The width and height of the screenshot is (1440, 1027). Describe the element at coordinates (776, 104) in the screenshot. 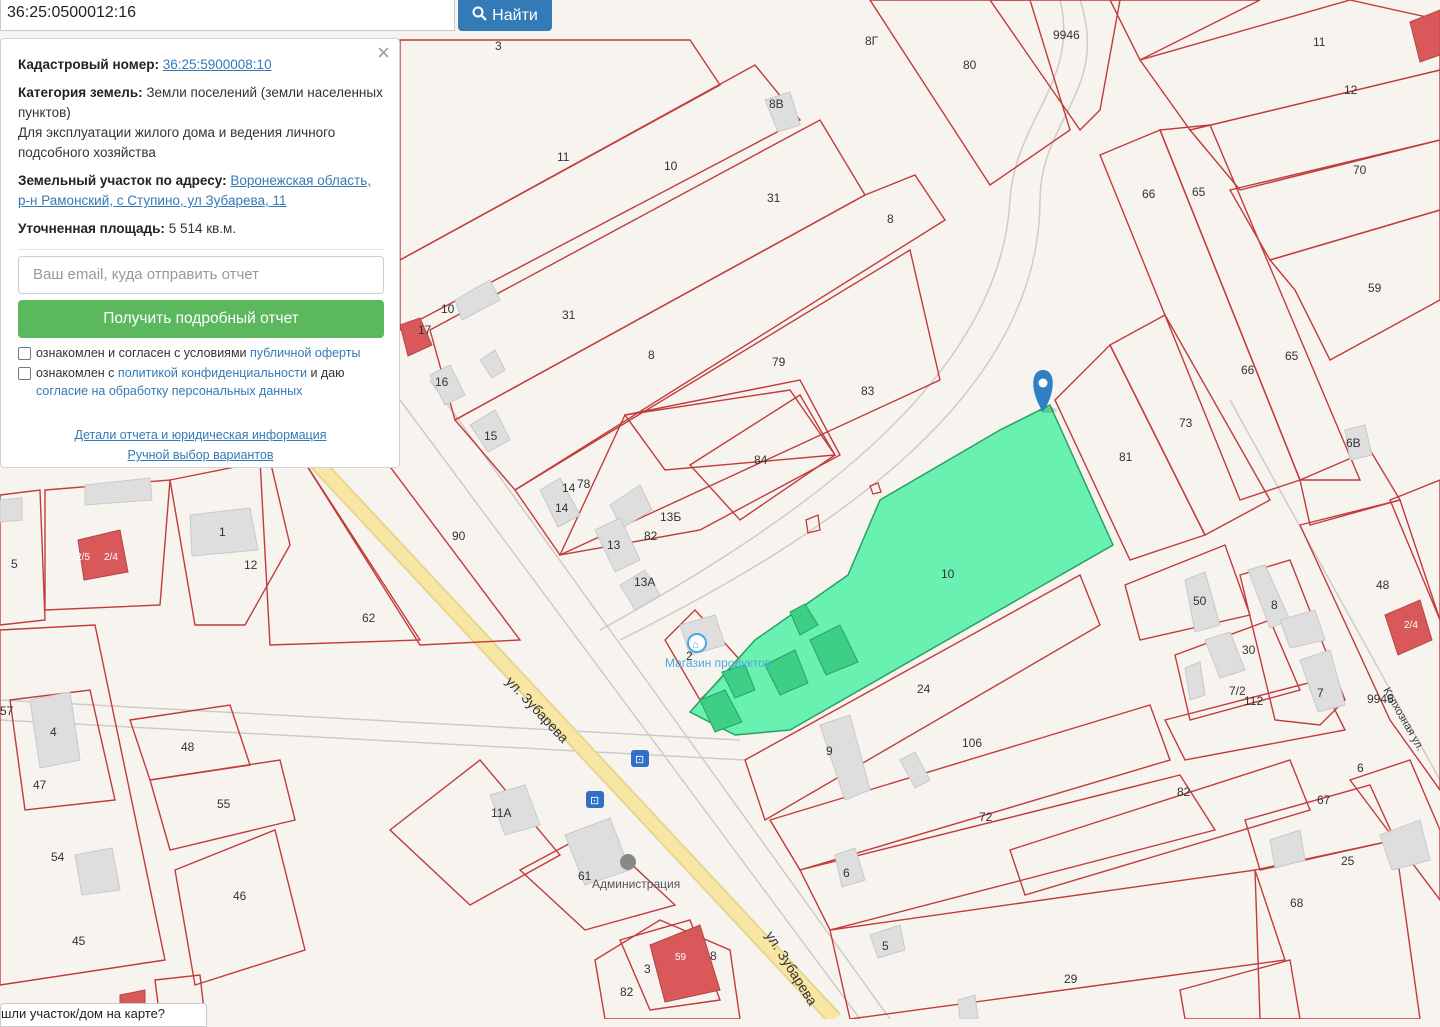

I see `map-label: 8В` at that location.